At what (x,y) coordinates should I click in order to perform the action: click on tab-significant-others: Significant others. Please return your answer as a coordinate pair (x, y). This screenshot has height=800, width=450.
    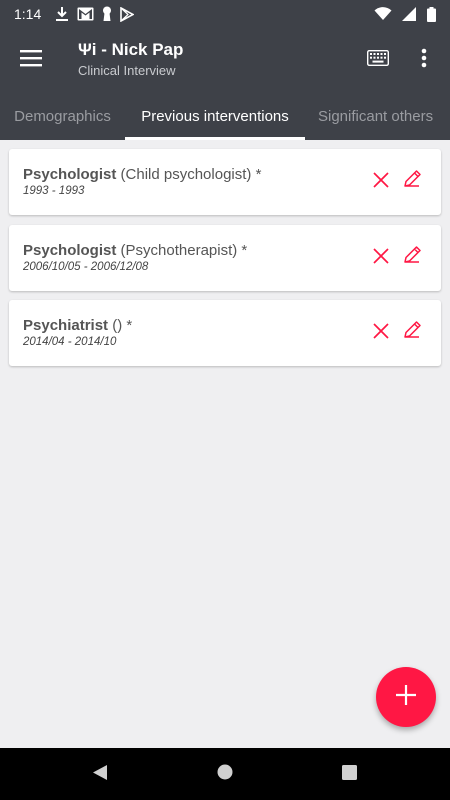
    Looking at the image, I should click on (377, 116).